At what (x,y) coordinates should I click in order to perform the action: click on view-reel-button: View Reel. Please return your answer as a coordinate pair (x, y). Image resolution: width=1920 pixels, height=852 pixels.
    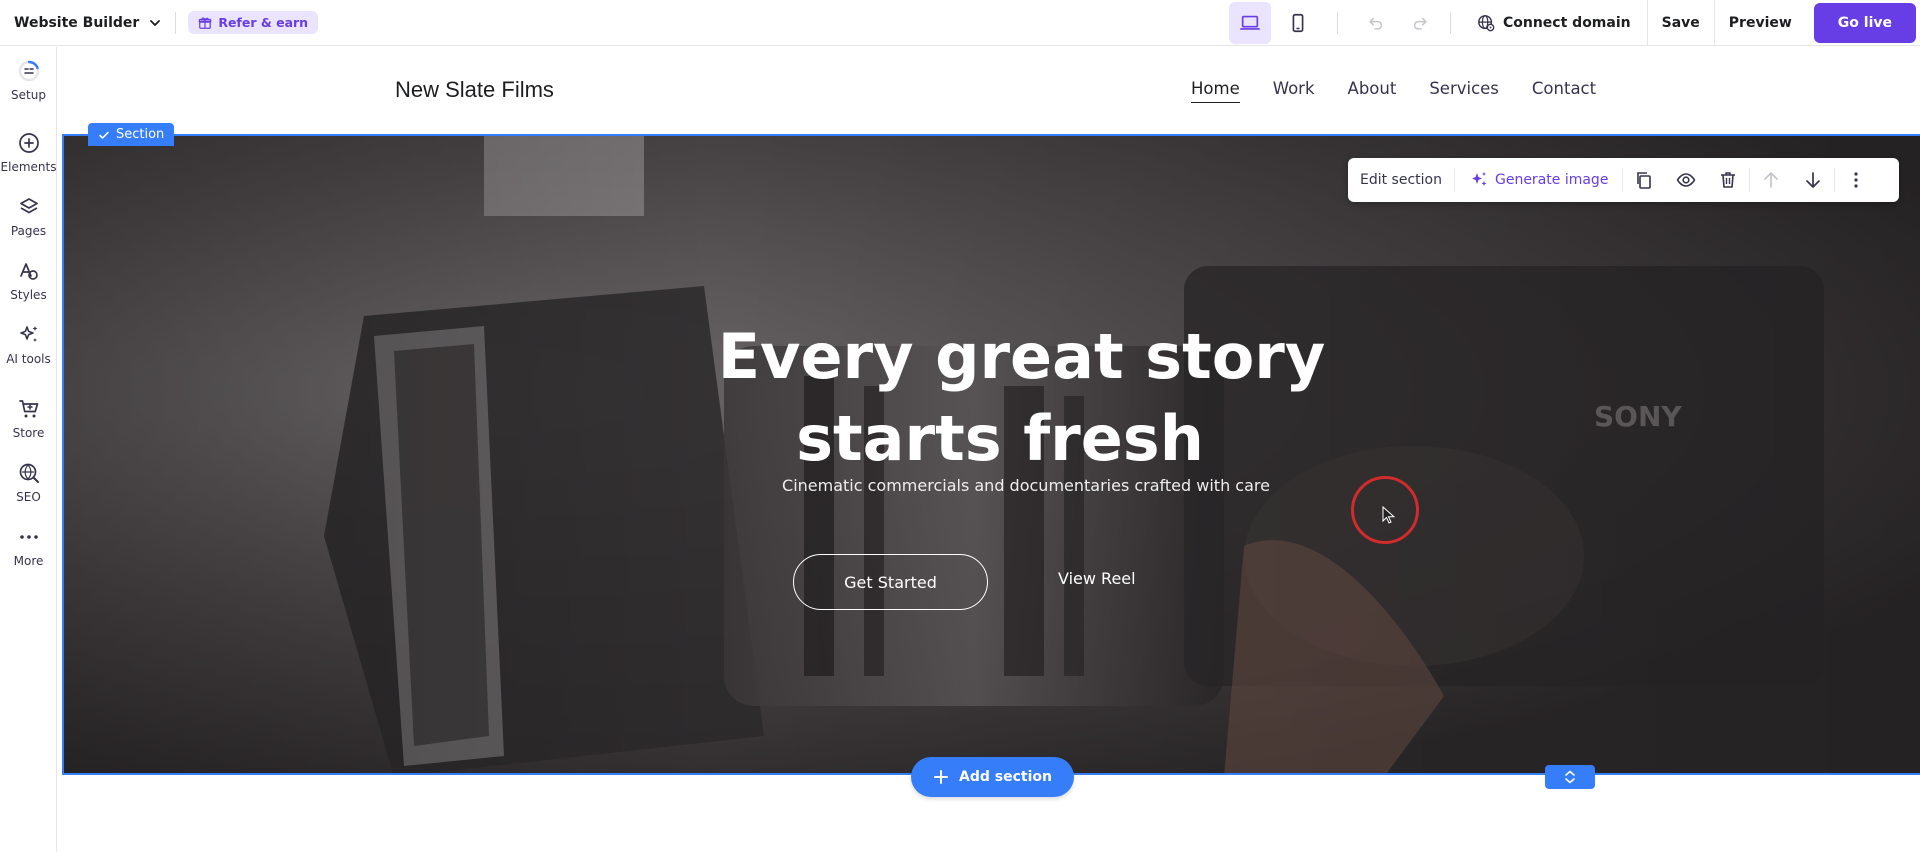
    Looking at the image, I should click on (1097, 578).